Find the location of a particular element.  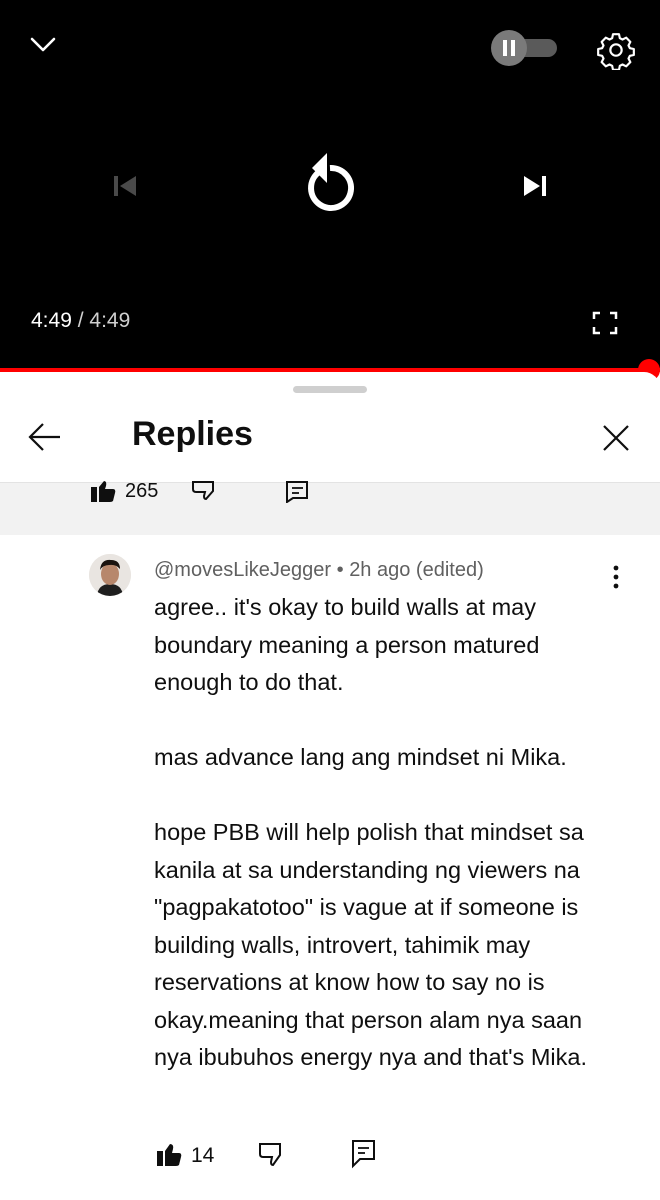

panel-title: Replies is located at coordinates (192, 434).